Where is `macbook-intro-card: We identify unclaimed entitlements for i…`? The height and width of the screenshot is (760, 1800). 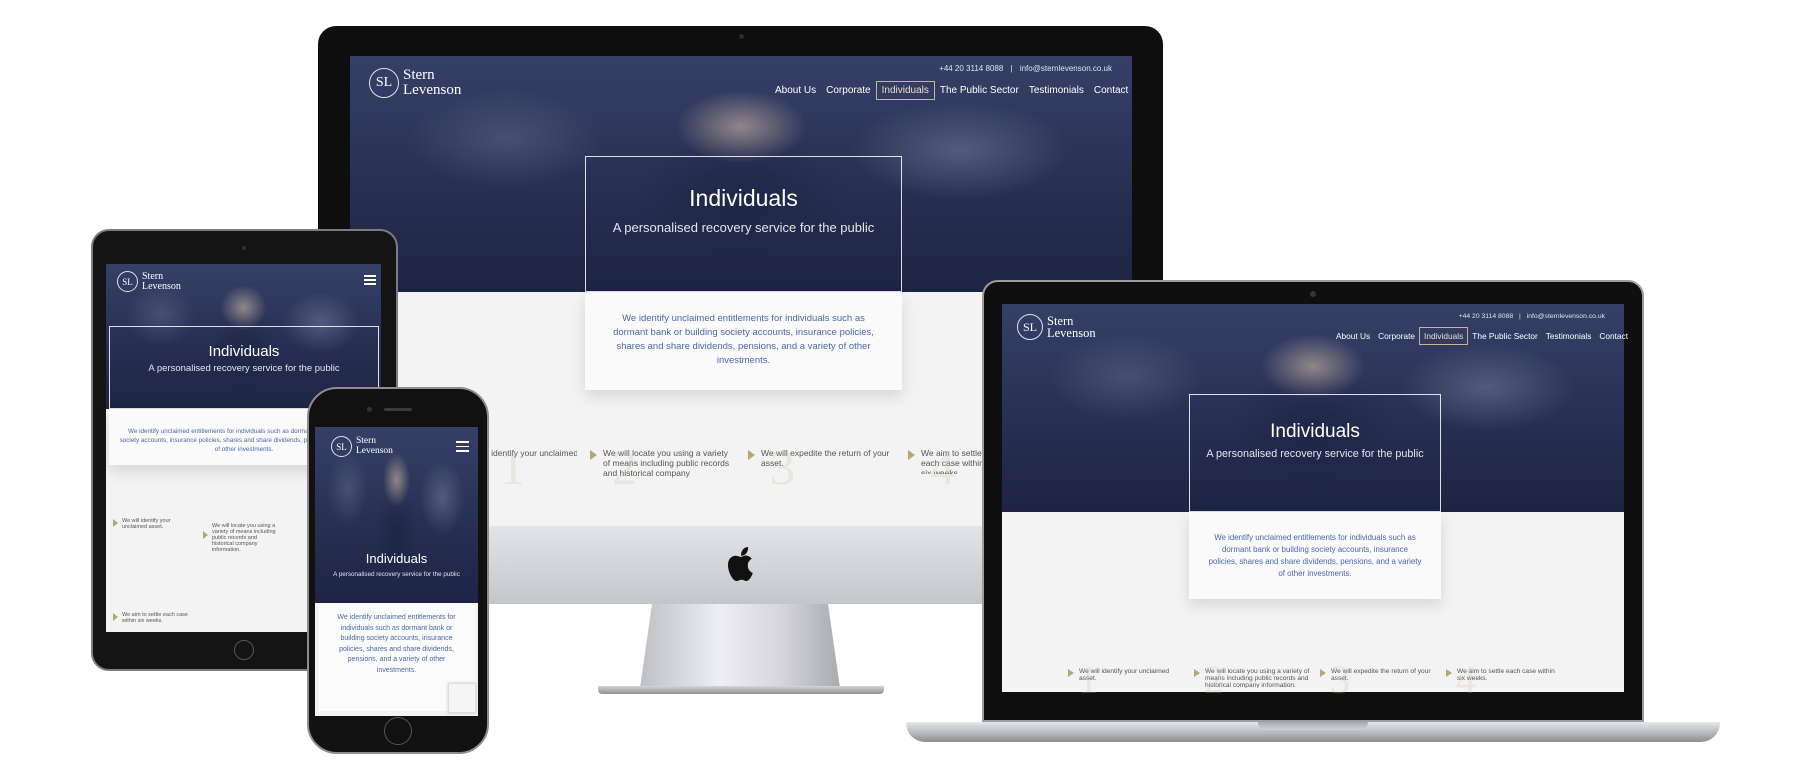
macbook-intro-card: We identify unclaimed entitlements for i… is located at coordinates (1315, 555).